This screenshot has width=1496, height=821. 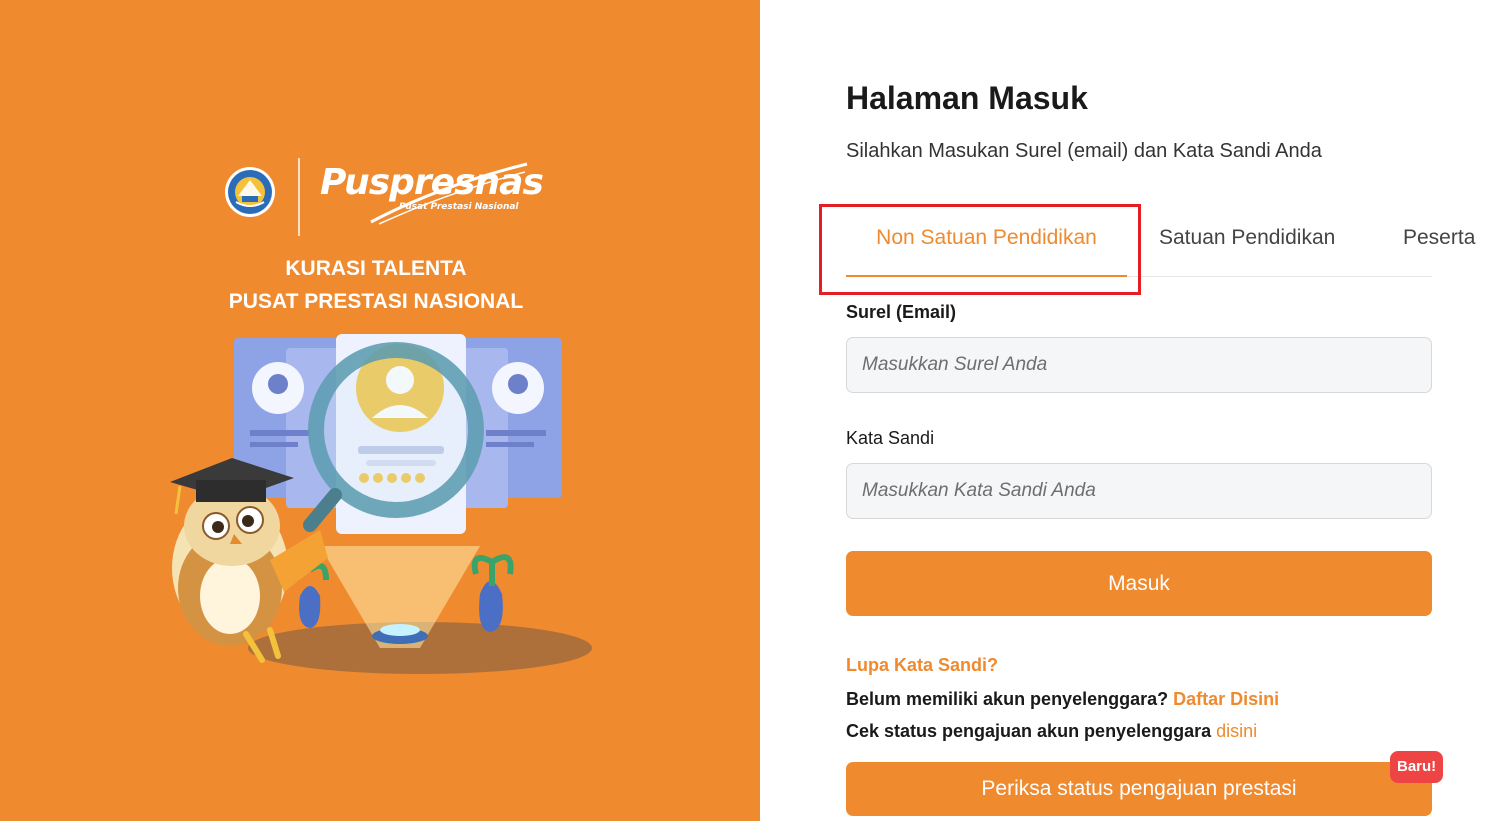 What do you see at coordinates (1417, 767) in the screenshot?
I see `new-badge: Baru!` at bounding box center [1417, 767].